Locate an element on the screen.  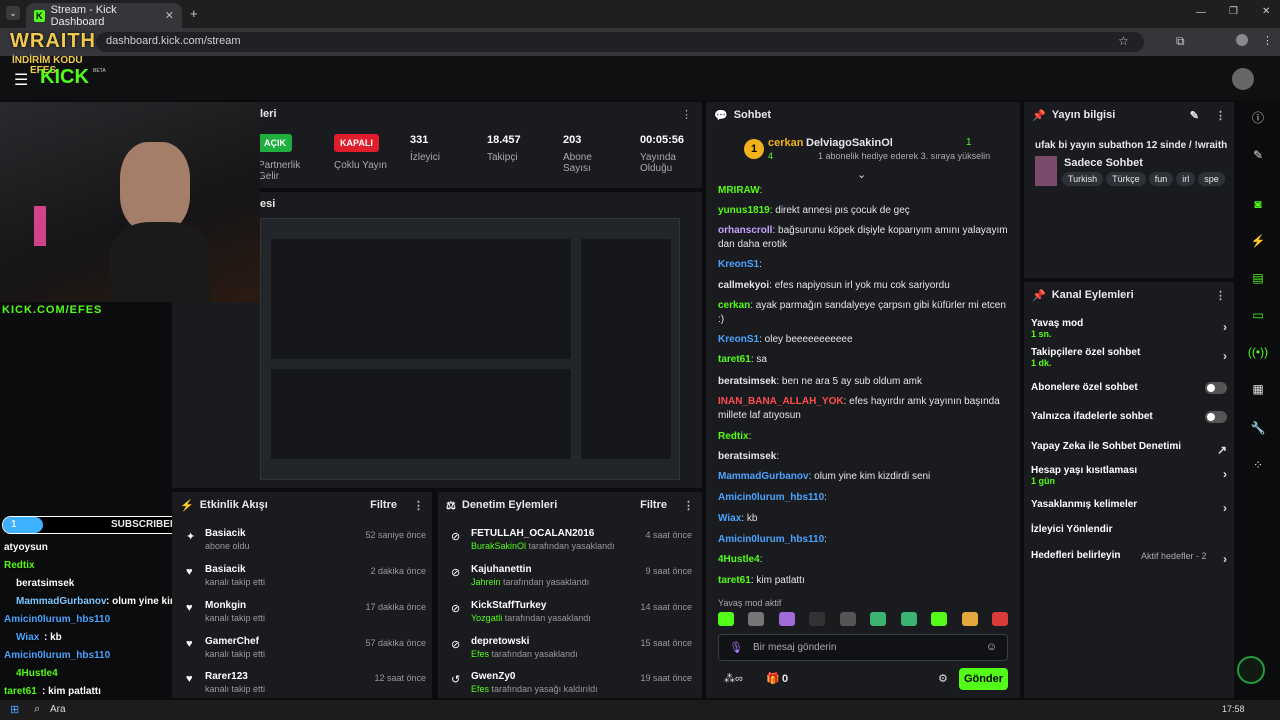
chat-username: INAN_BANA_ALLAH_YOK is located at coordinates (781, 401).